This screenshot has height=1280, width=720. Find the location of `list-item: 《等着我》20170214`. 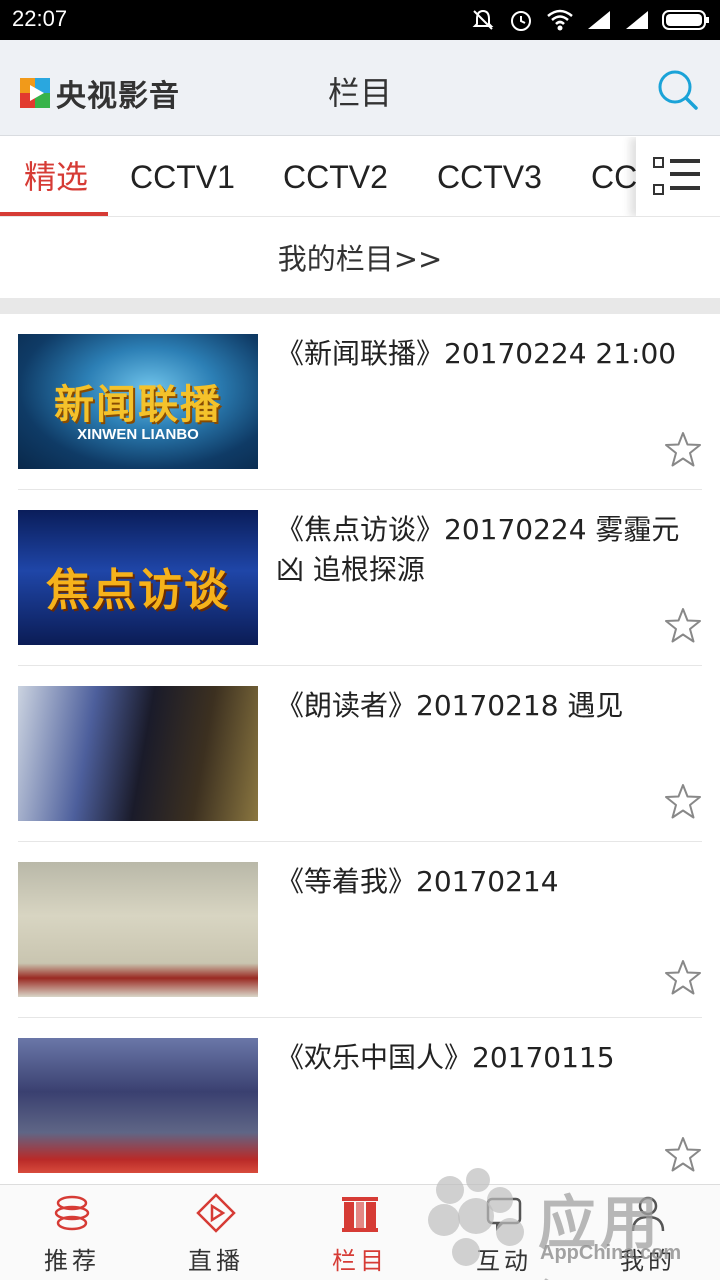

list-item: 《等着我》20170214 is located at coordinates (360, 930).